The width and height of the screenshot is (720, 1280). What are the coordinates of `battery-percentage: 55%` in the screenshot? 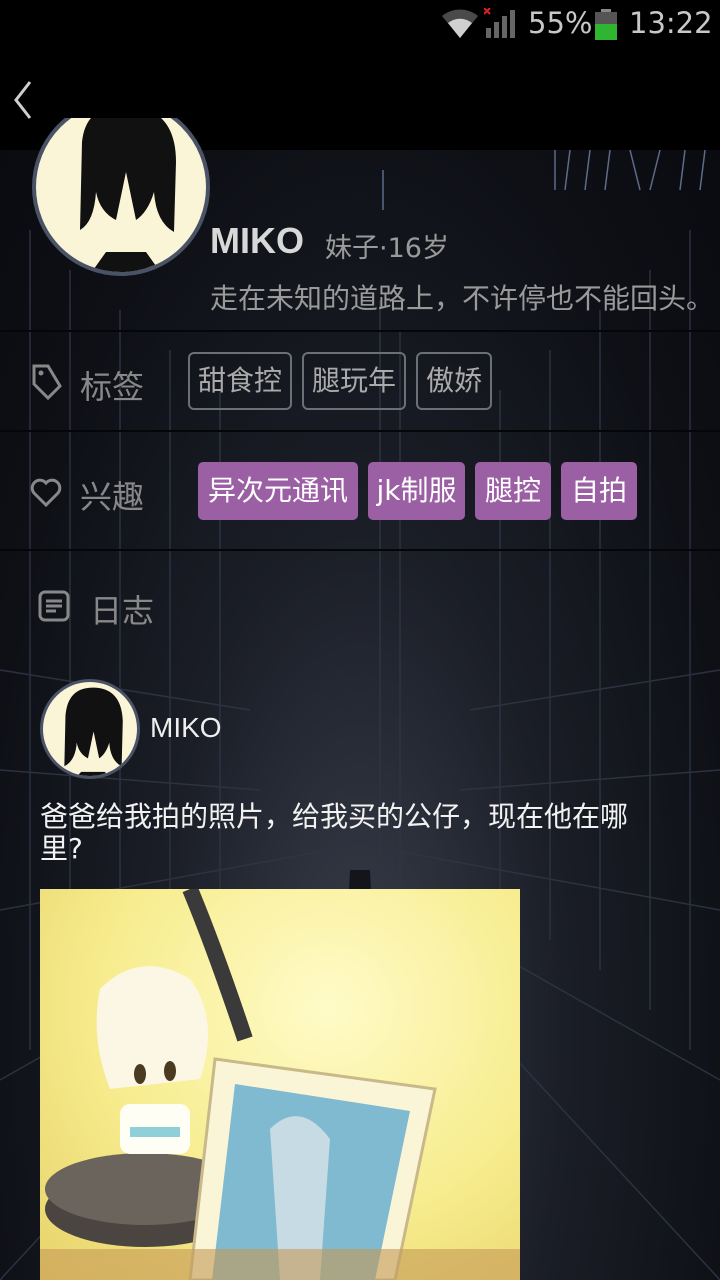 It's located at (560, 23).